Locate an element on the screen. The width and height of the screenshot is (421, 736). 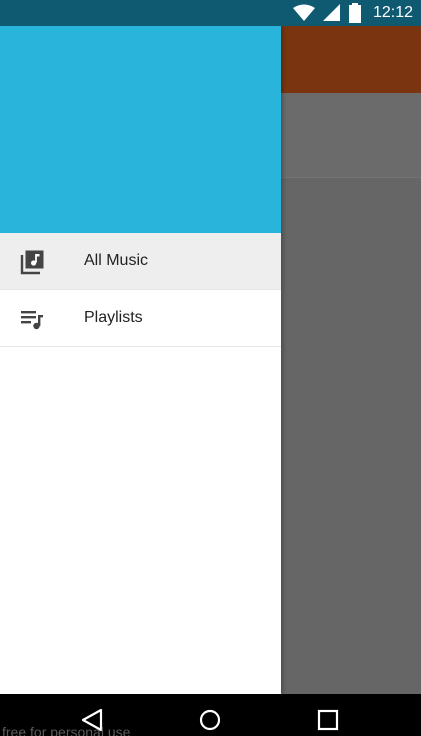
home-icon is located at coordinates (210, 720).